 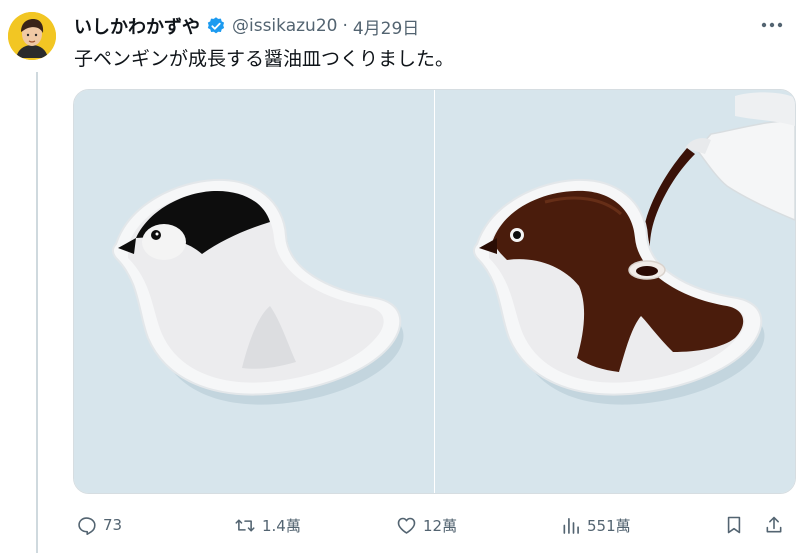 I want to click on share-icon, so click(x=774, y=524).